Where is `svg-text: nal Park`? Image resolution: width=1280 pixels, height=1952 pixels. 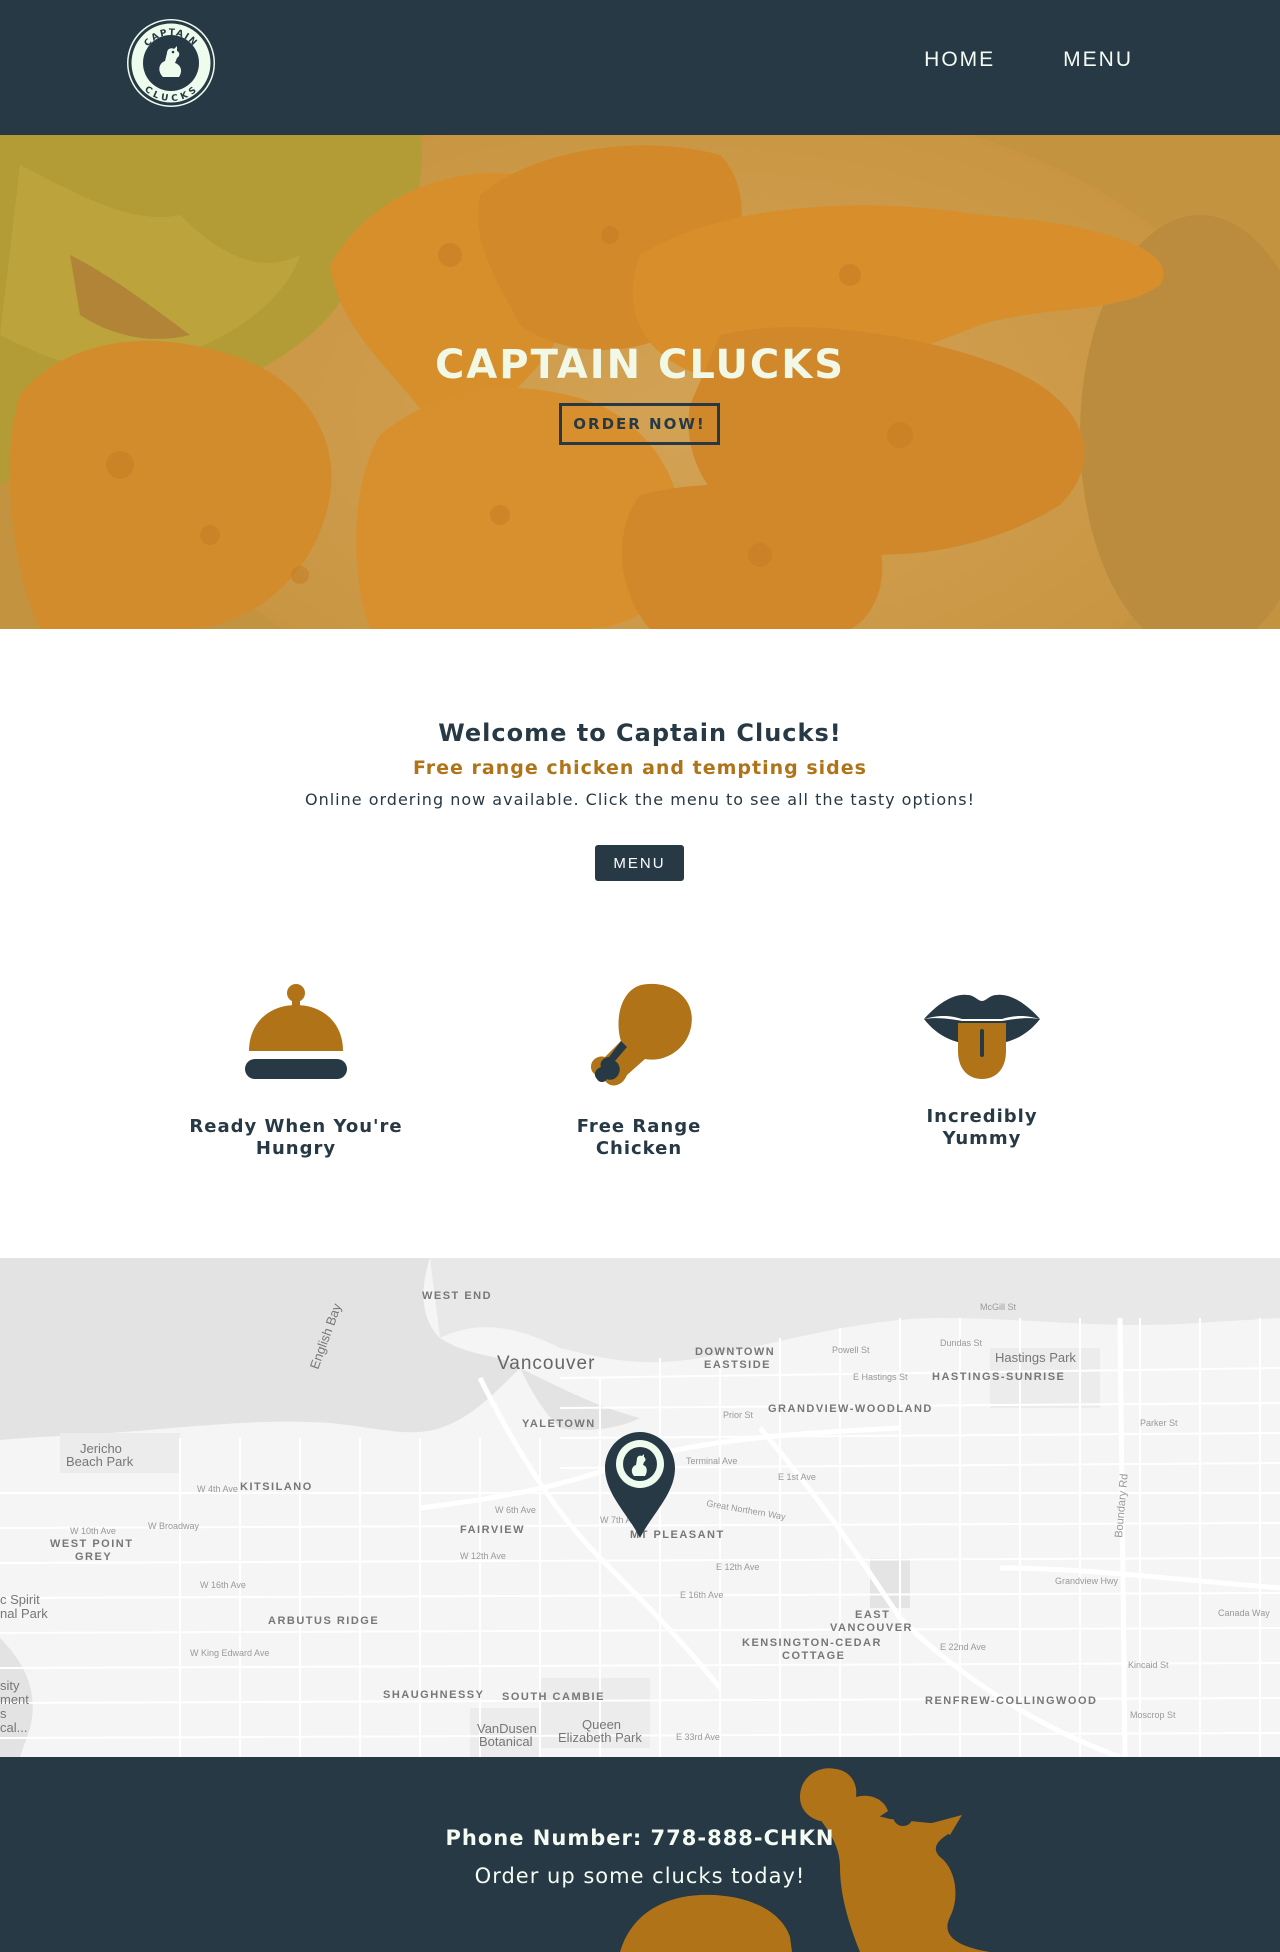
svg-text: nal Park is located at coordinates (24, 1613).